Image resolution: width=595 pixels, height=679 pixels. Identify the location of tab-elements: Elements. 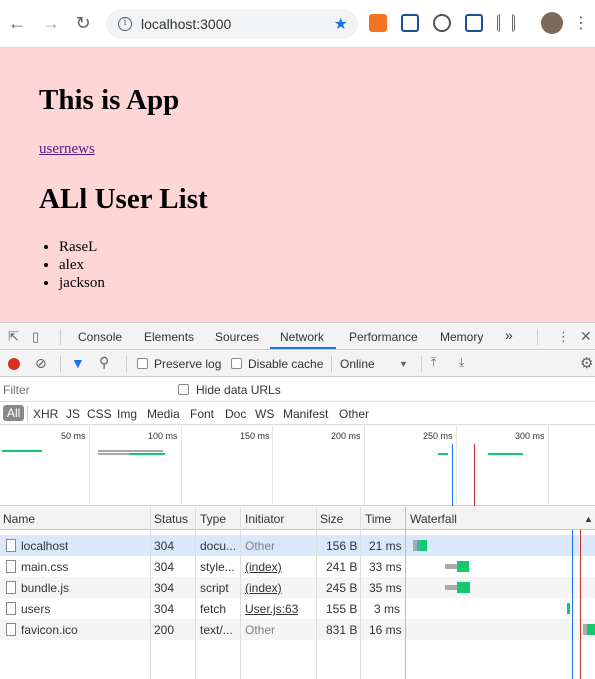
(169, 337).